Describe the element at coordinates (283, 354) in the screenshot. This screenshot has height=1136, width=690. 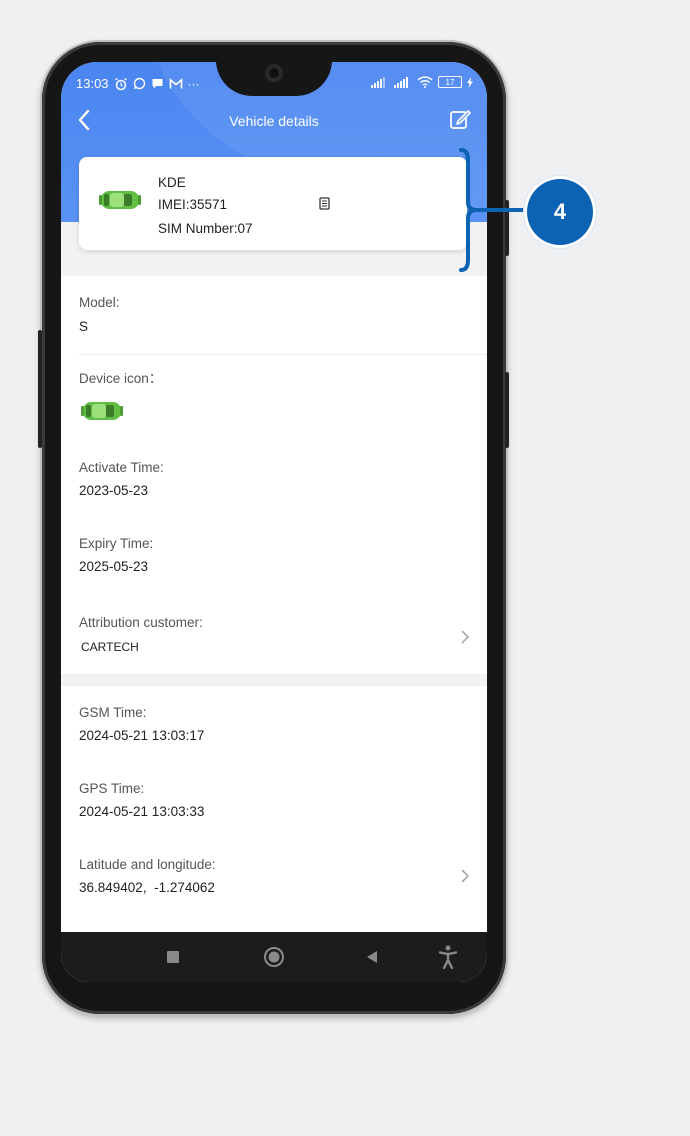
I see `separator` at that location.